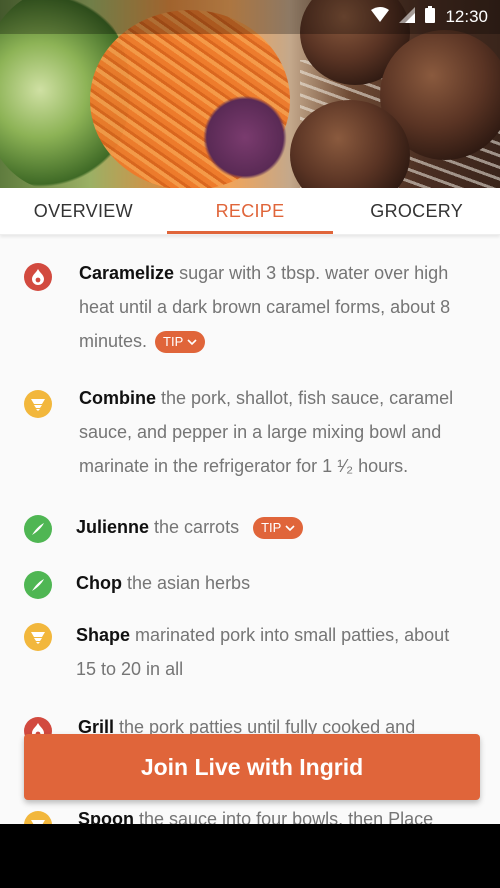 Image resolution: width=500 pixels, height=888 pixels. I want to click on flame-icon, so click(38, 277).